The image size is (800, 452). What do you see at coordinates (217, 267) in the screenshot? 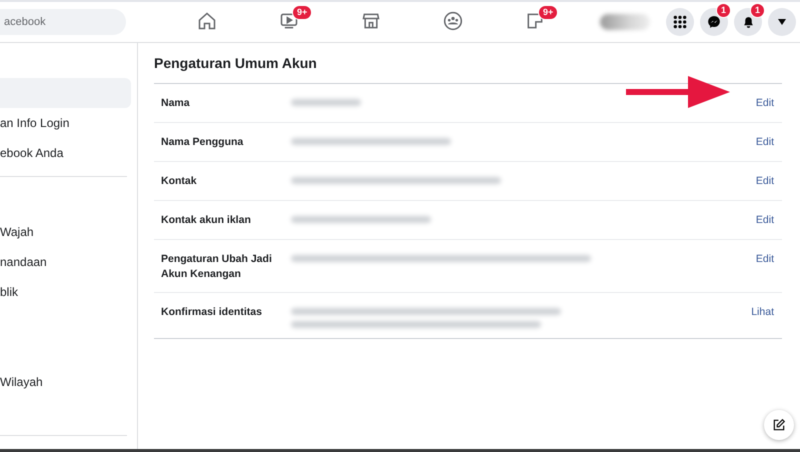
I see `setting-label: Pengaturan Ubah Jadi Akun Kenangan` at bounding box center [217, 267].